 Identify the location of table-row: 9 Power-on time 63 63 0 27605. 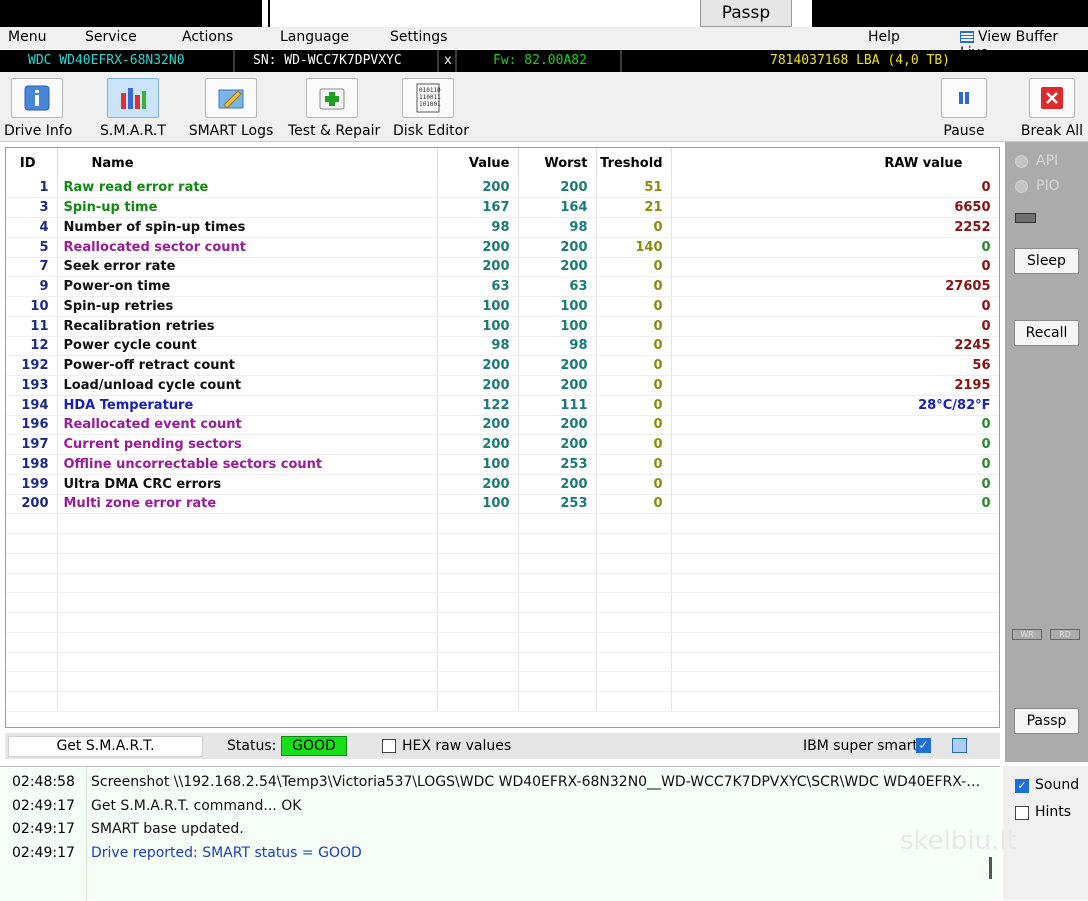
(502, 286).